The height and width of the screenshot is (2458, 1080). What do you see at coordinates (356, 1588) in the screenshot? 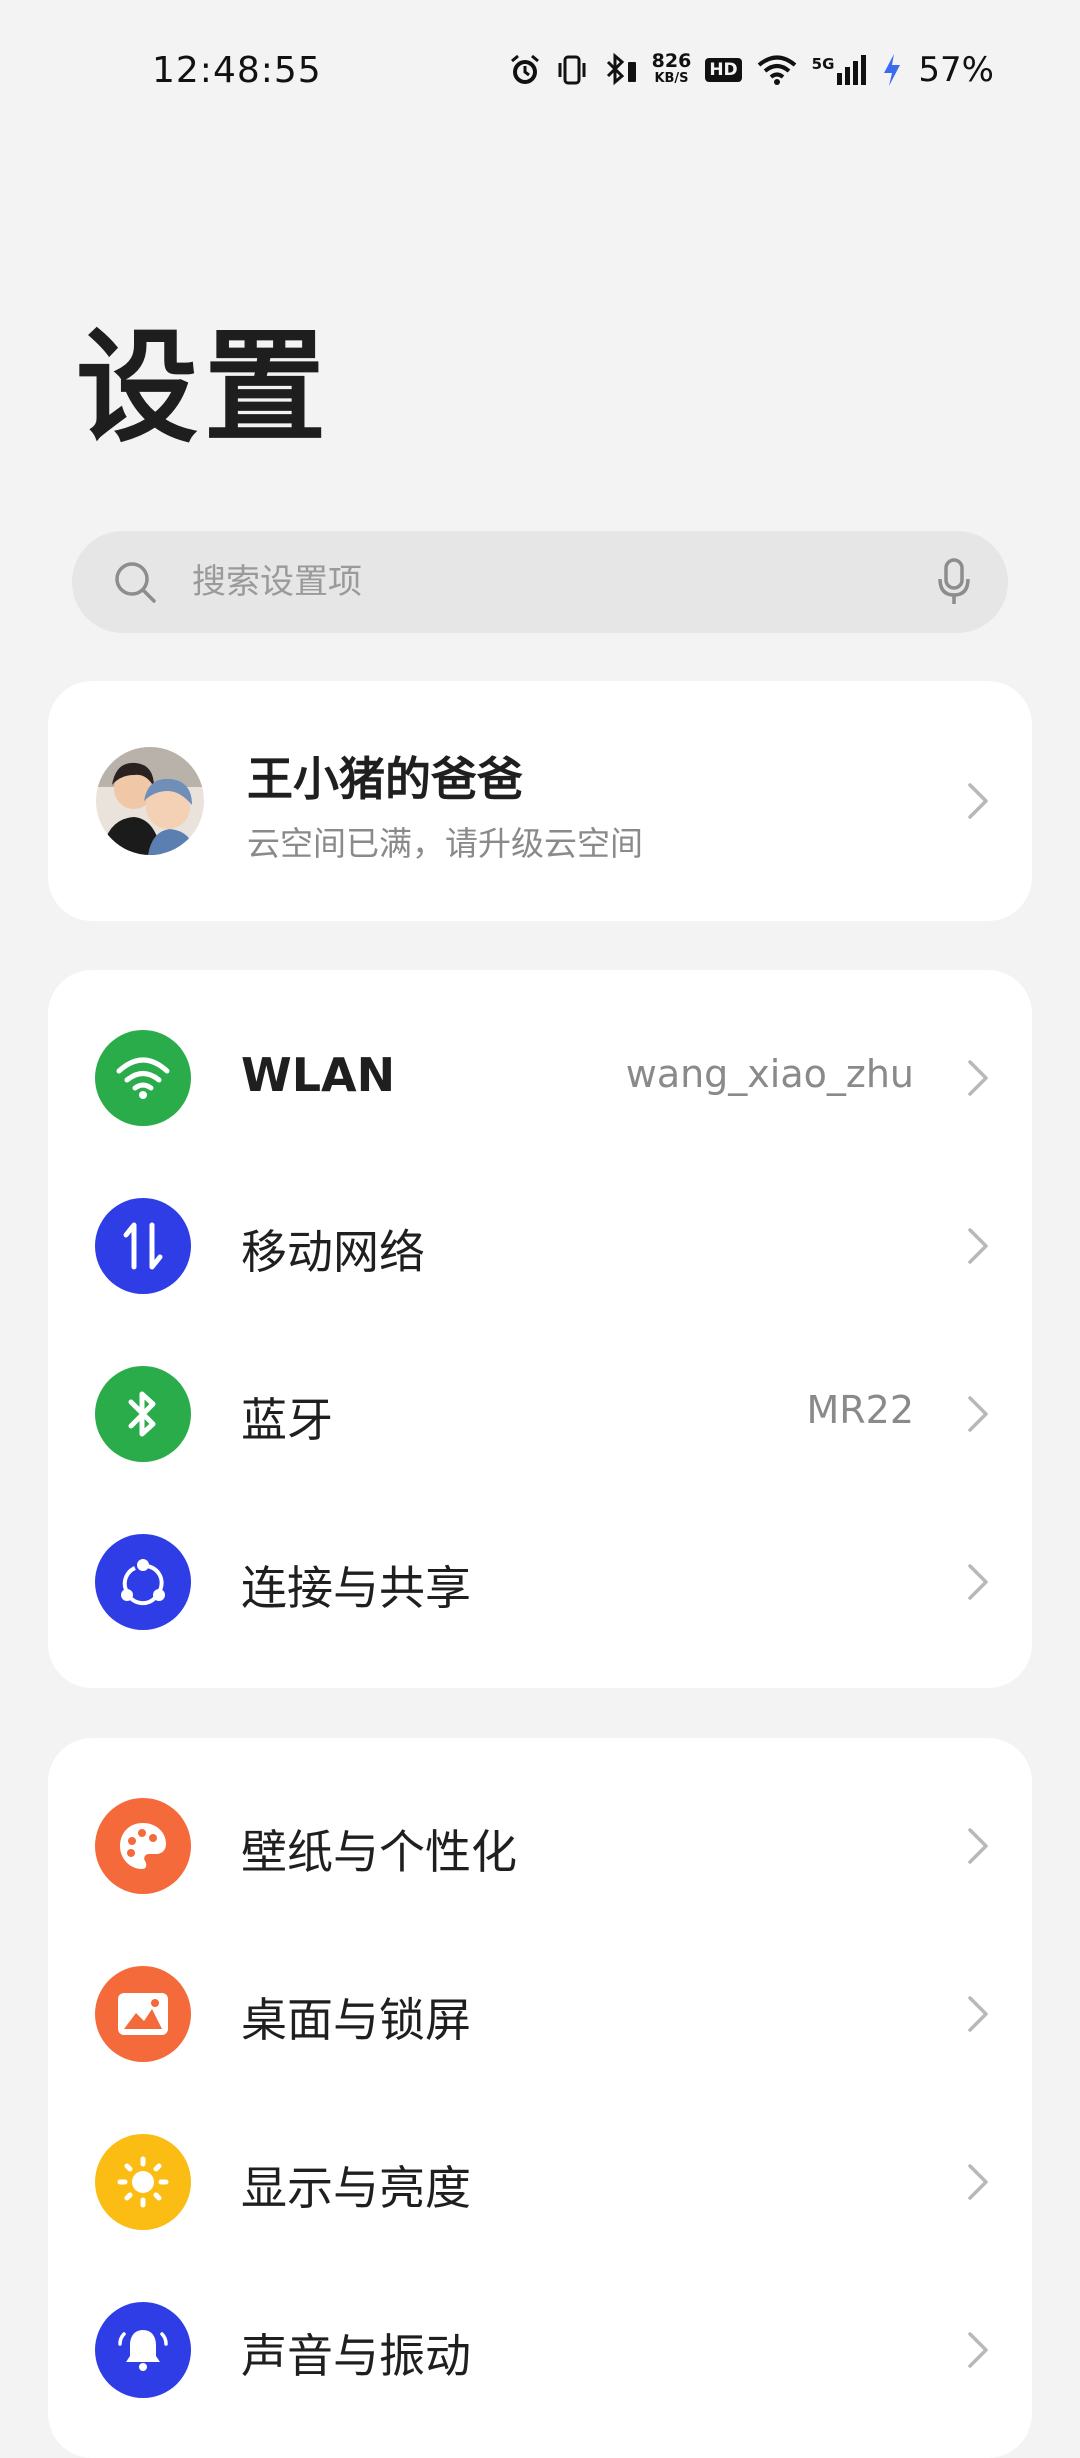
I see `settings-item-label: 连接与共享` at bounding box center [356, 1588].